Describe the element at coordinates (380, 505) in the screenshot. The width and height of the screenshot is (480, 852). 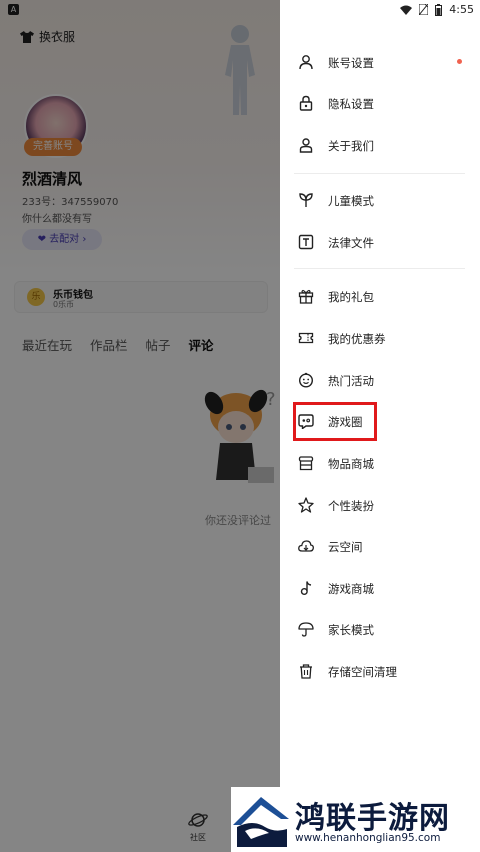
I see `menu-item-personal-dressup: 个性装扮` at that location.